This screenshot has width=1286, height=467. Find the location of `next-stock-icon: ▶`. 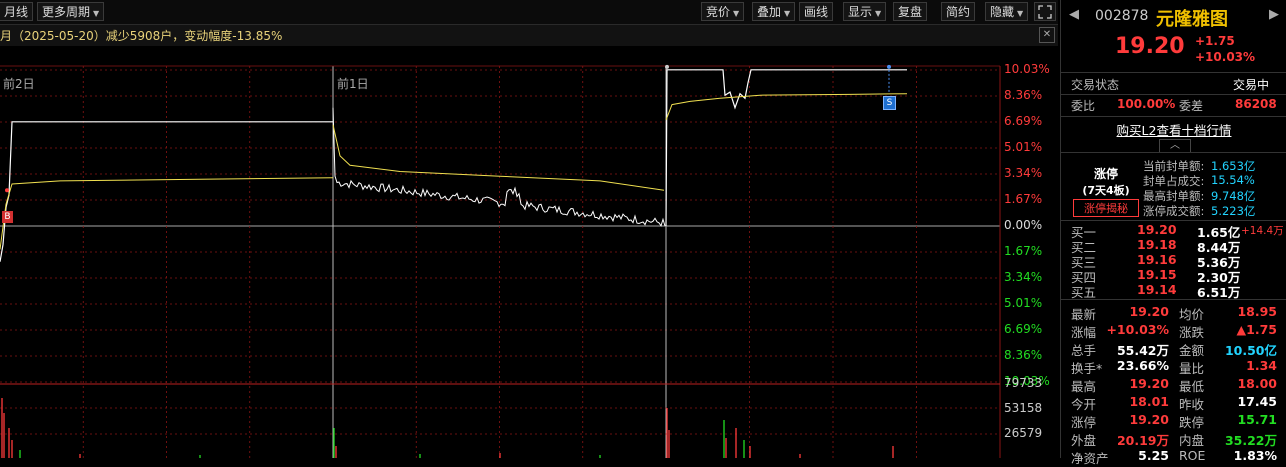

next-stock-icon: ▶ is located at coordinates (1274, 14).